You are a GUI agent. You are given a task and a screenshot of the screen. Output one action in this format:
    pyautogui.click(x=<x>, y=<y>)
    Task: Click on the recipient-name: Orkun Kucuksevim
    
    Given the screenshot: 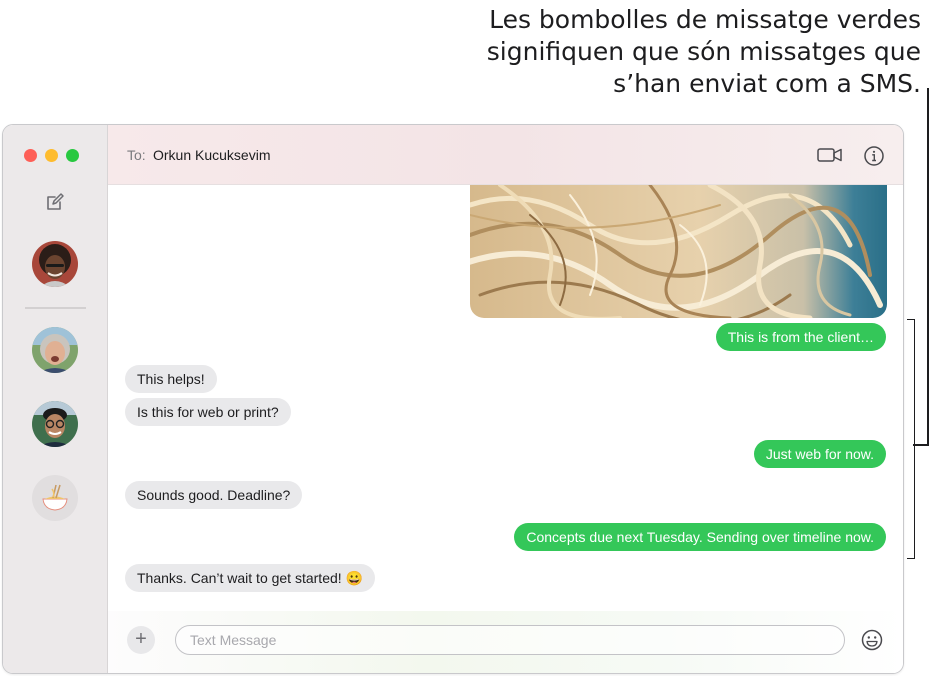 What is the action you would take?
    pyautogui.click(x=211, y=155)
    